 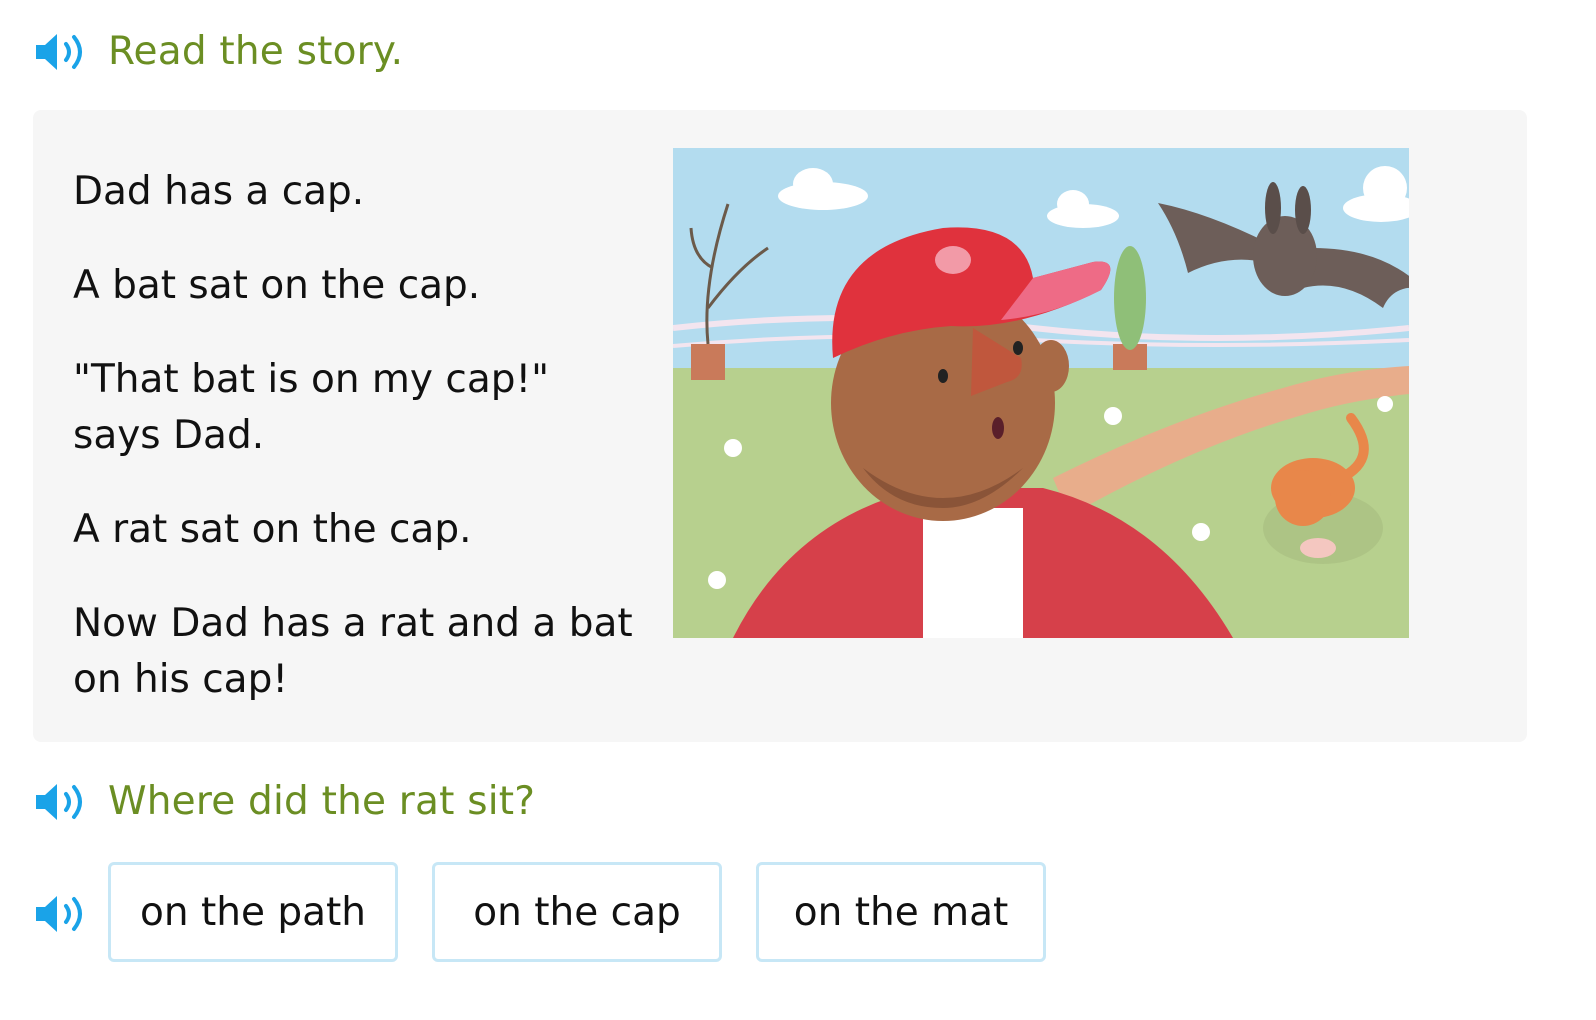 What do you see at coordinates (219, 191) in the screenshot?
I see `story-line: Dad has a cap.` at bounding box center [219, 191].